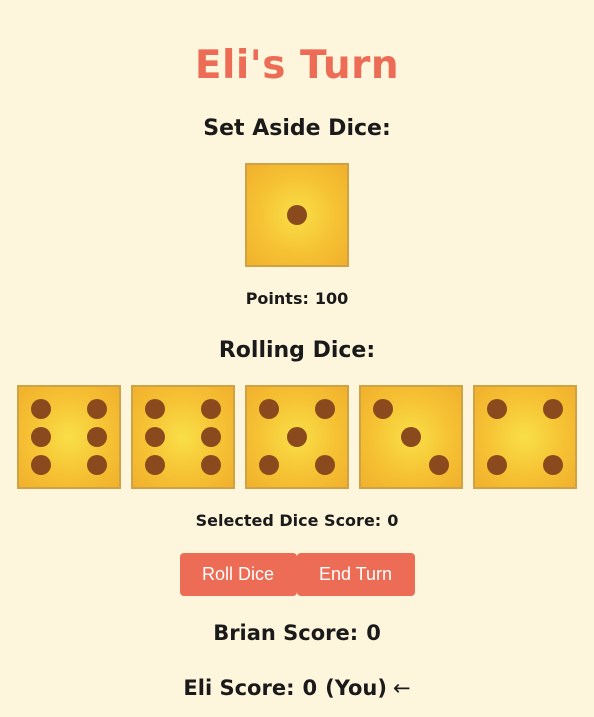 The image size is (594, 717). Describe the element at coordinates (297, 128) in the screenshot. I see `set-aside-heading: Set Aside Dice:` at that location.